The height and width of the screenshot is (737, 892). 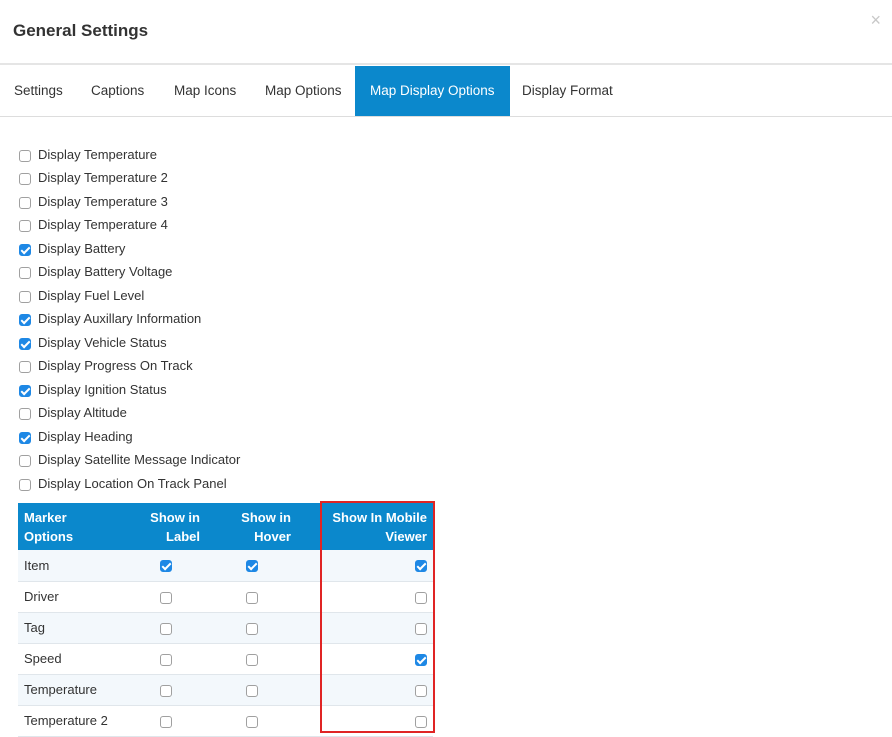 I want to click on table-row: Tag, so click(x=225, y=628).